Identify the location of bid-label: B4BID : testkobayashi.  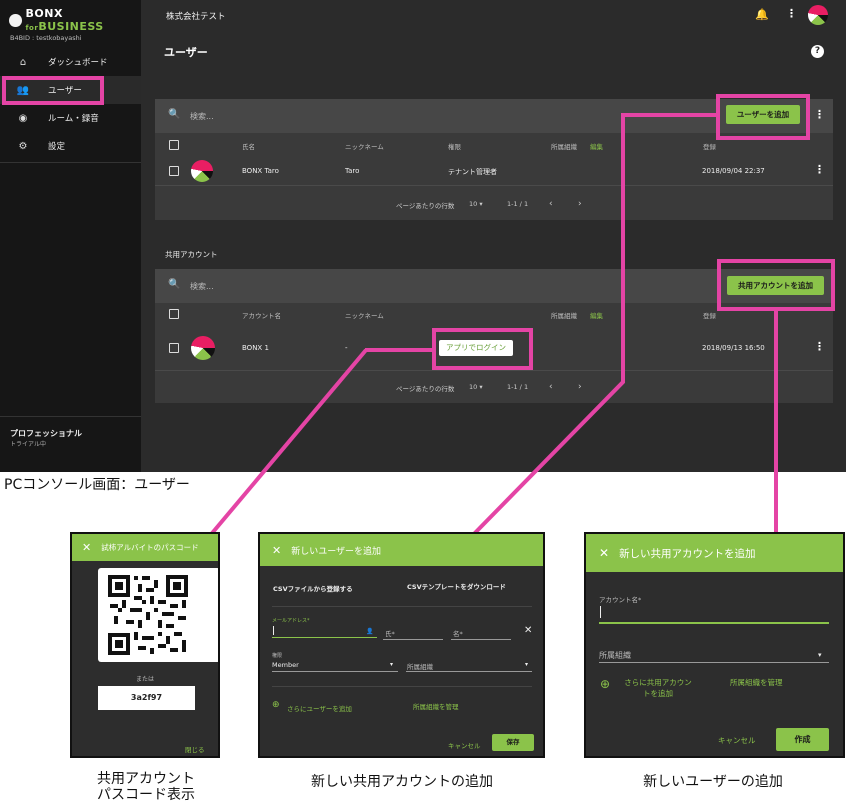
(46, 38).